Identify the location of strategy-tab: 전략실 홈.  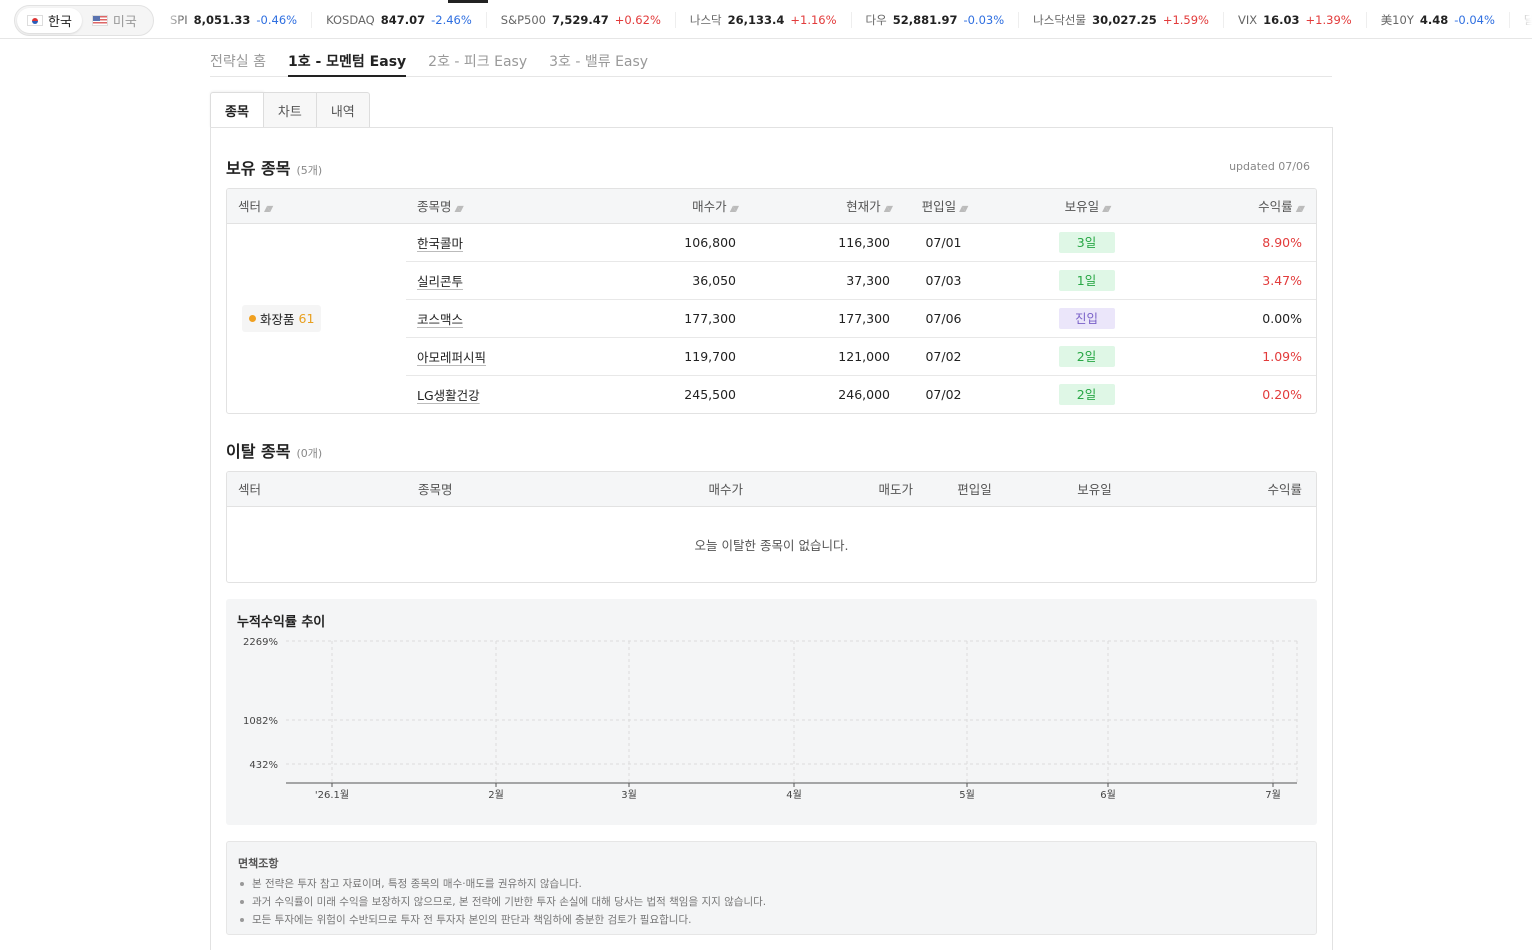
(238, 60).